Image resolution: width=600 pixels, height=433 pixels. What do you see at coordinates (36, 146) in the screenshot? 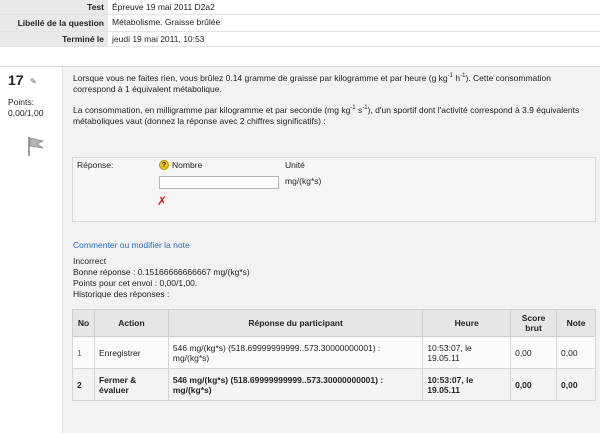
I see `flag-icon` at bounding box center [36, 146].